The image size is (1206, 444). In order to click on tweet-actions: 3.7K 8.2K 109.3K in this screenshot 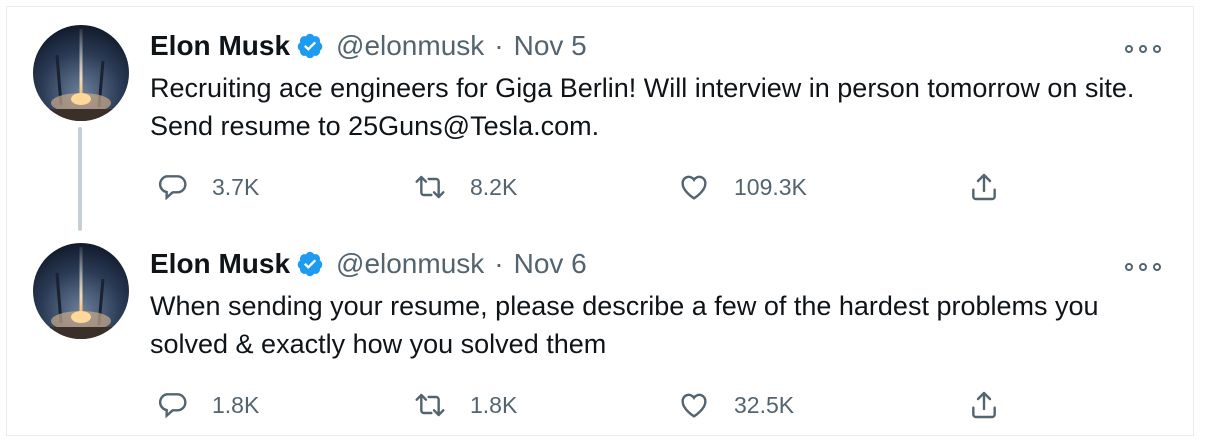, I will do `click(665, 187)`.